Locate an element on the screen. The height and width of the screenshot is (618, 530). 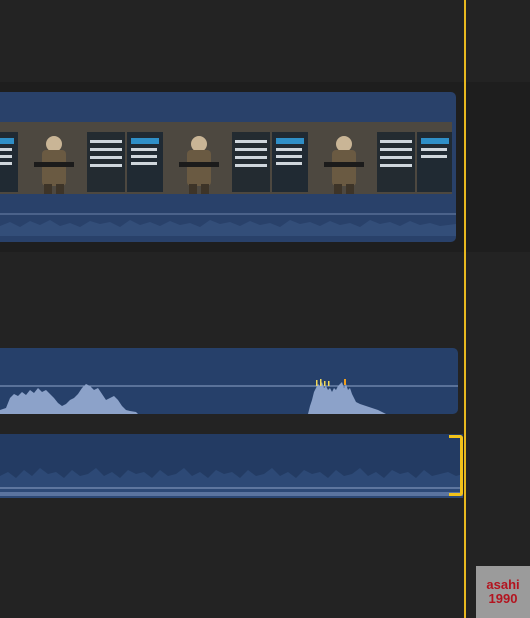
video-clip-audio-waveform is located at coordinates (228, 224).